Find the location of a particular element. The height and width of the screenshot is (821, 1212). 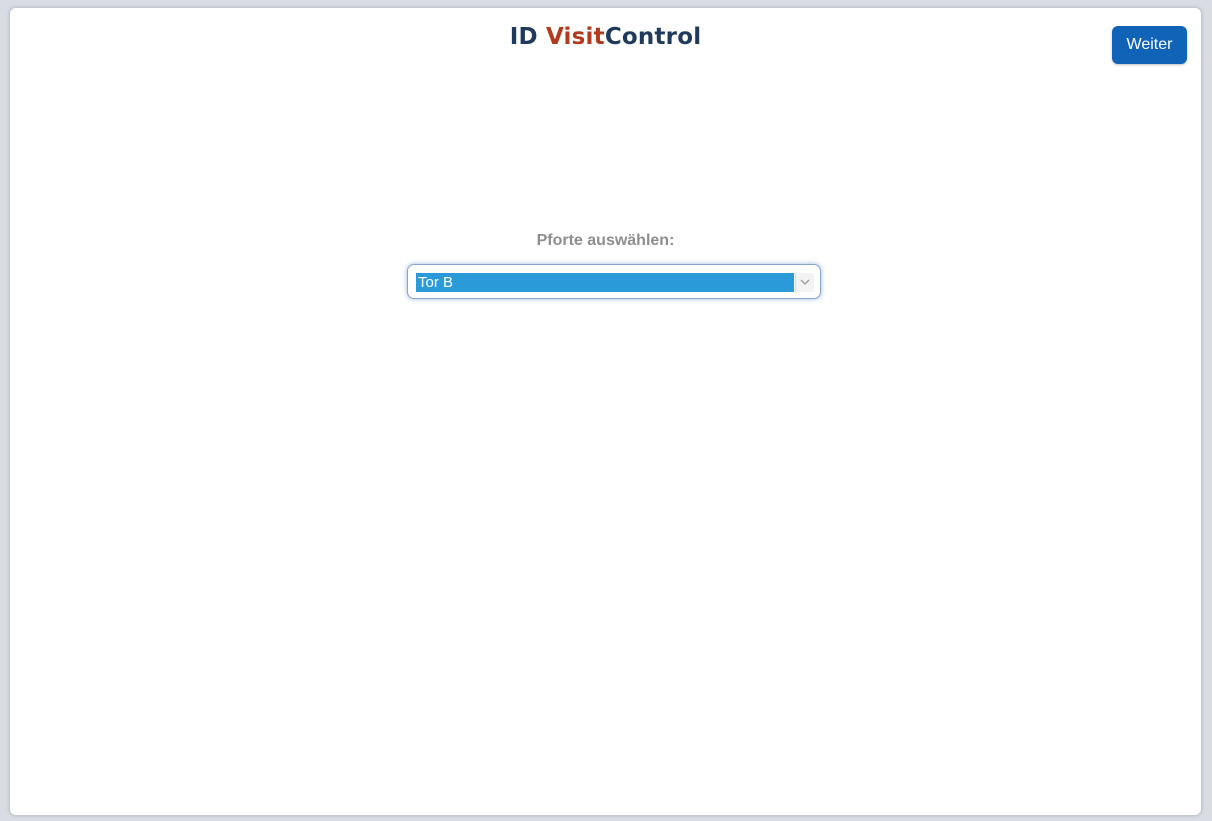

logo: ID VisitControl is located at coordinates (605, 37).